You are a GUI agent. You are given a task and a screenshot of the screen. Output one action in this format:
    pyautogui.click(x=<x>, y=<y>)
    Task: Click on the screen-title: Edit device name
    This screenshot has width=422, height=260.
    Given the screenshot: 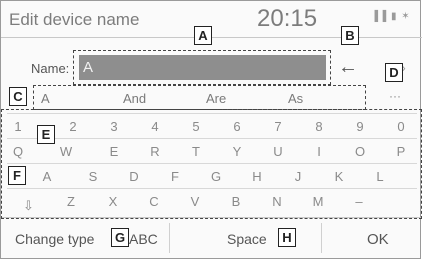 What is the action you would take?
    pyautogui.click(x=74, y=19)
    